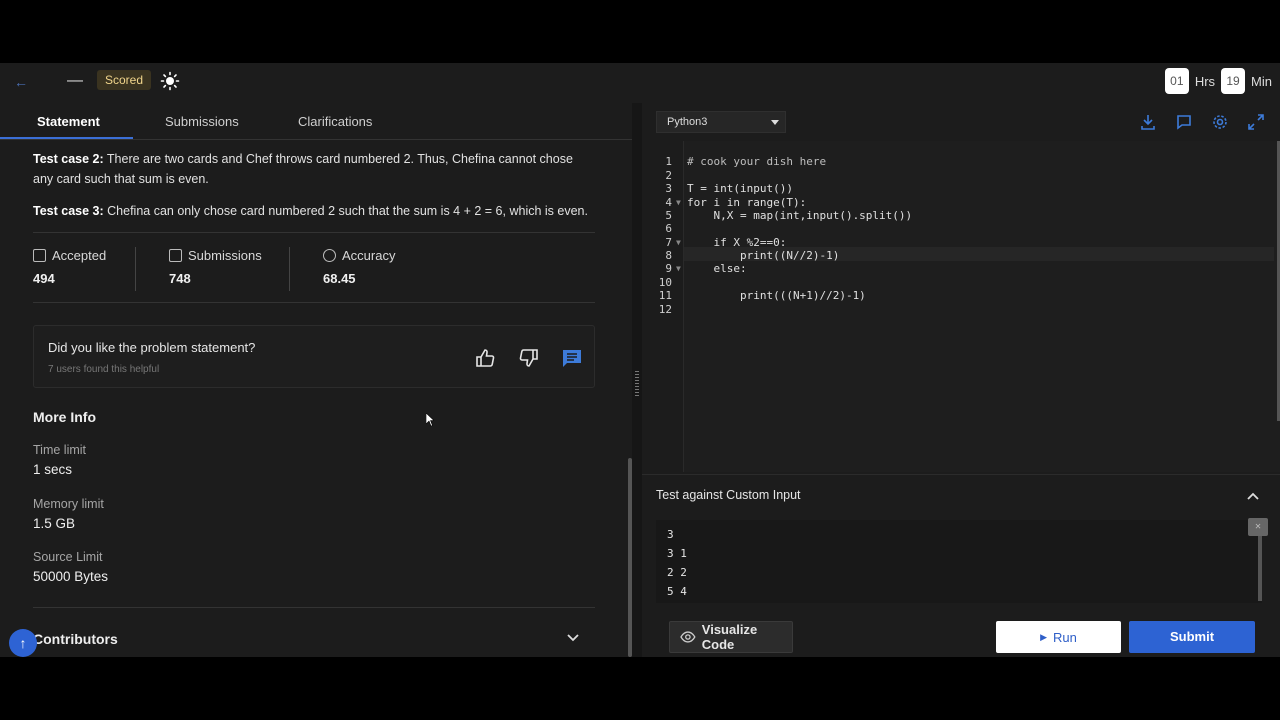 The height and width of the screenshot is (720, 1280). What do you see at coordinates (668, 175) in the screenshot?
I see `line-number: 2` at bounding box center [668, 175].